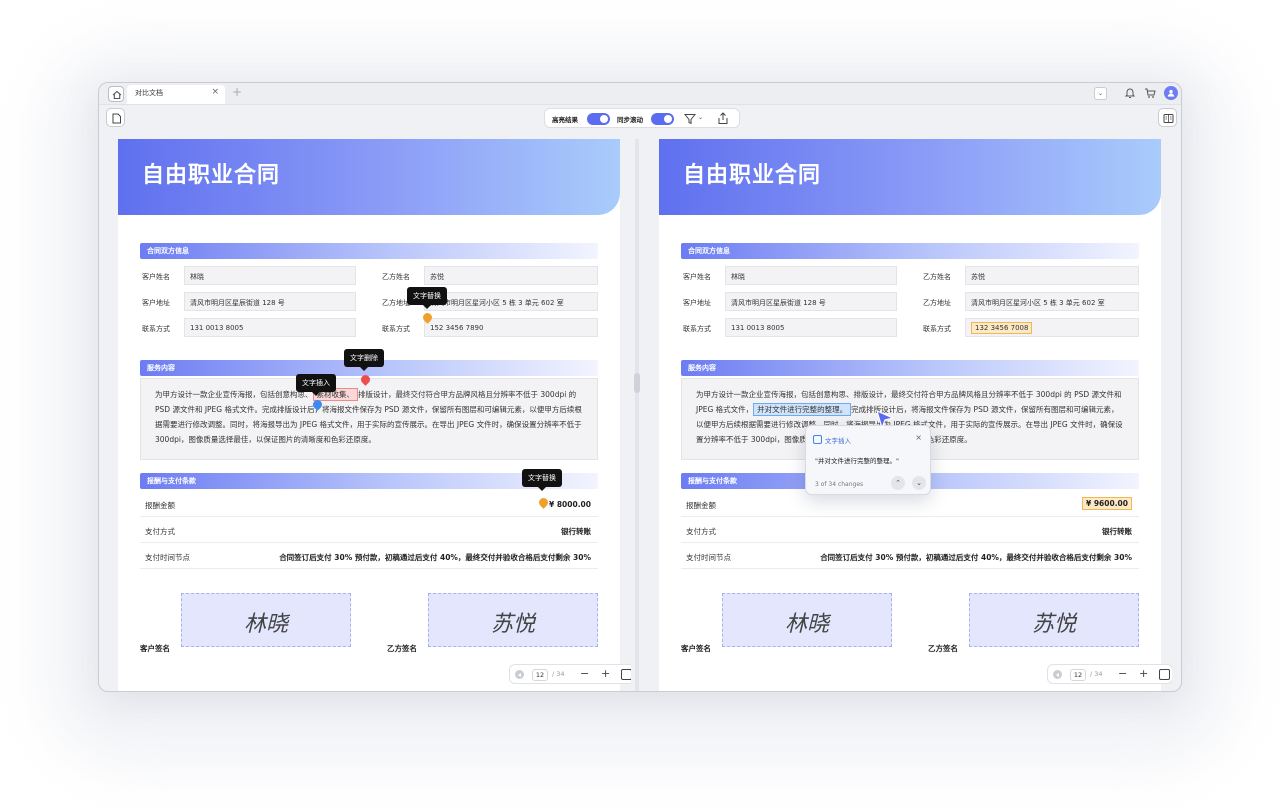  Describe the element at coordinates (570, 504) in the screenshot. I see `pay-amount-value: ¥ 8000.00` at that location.